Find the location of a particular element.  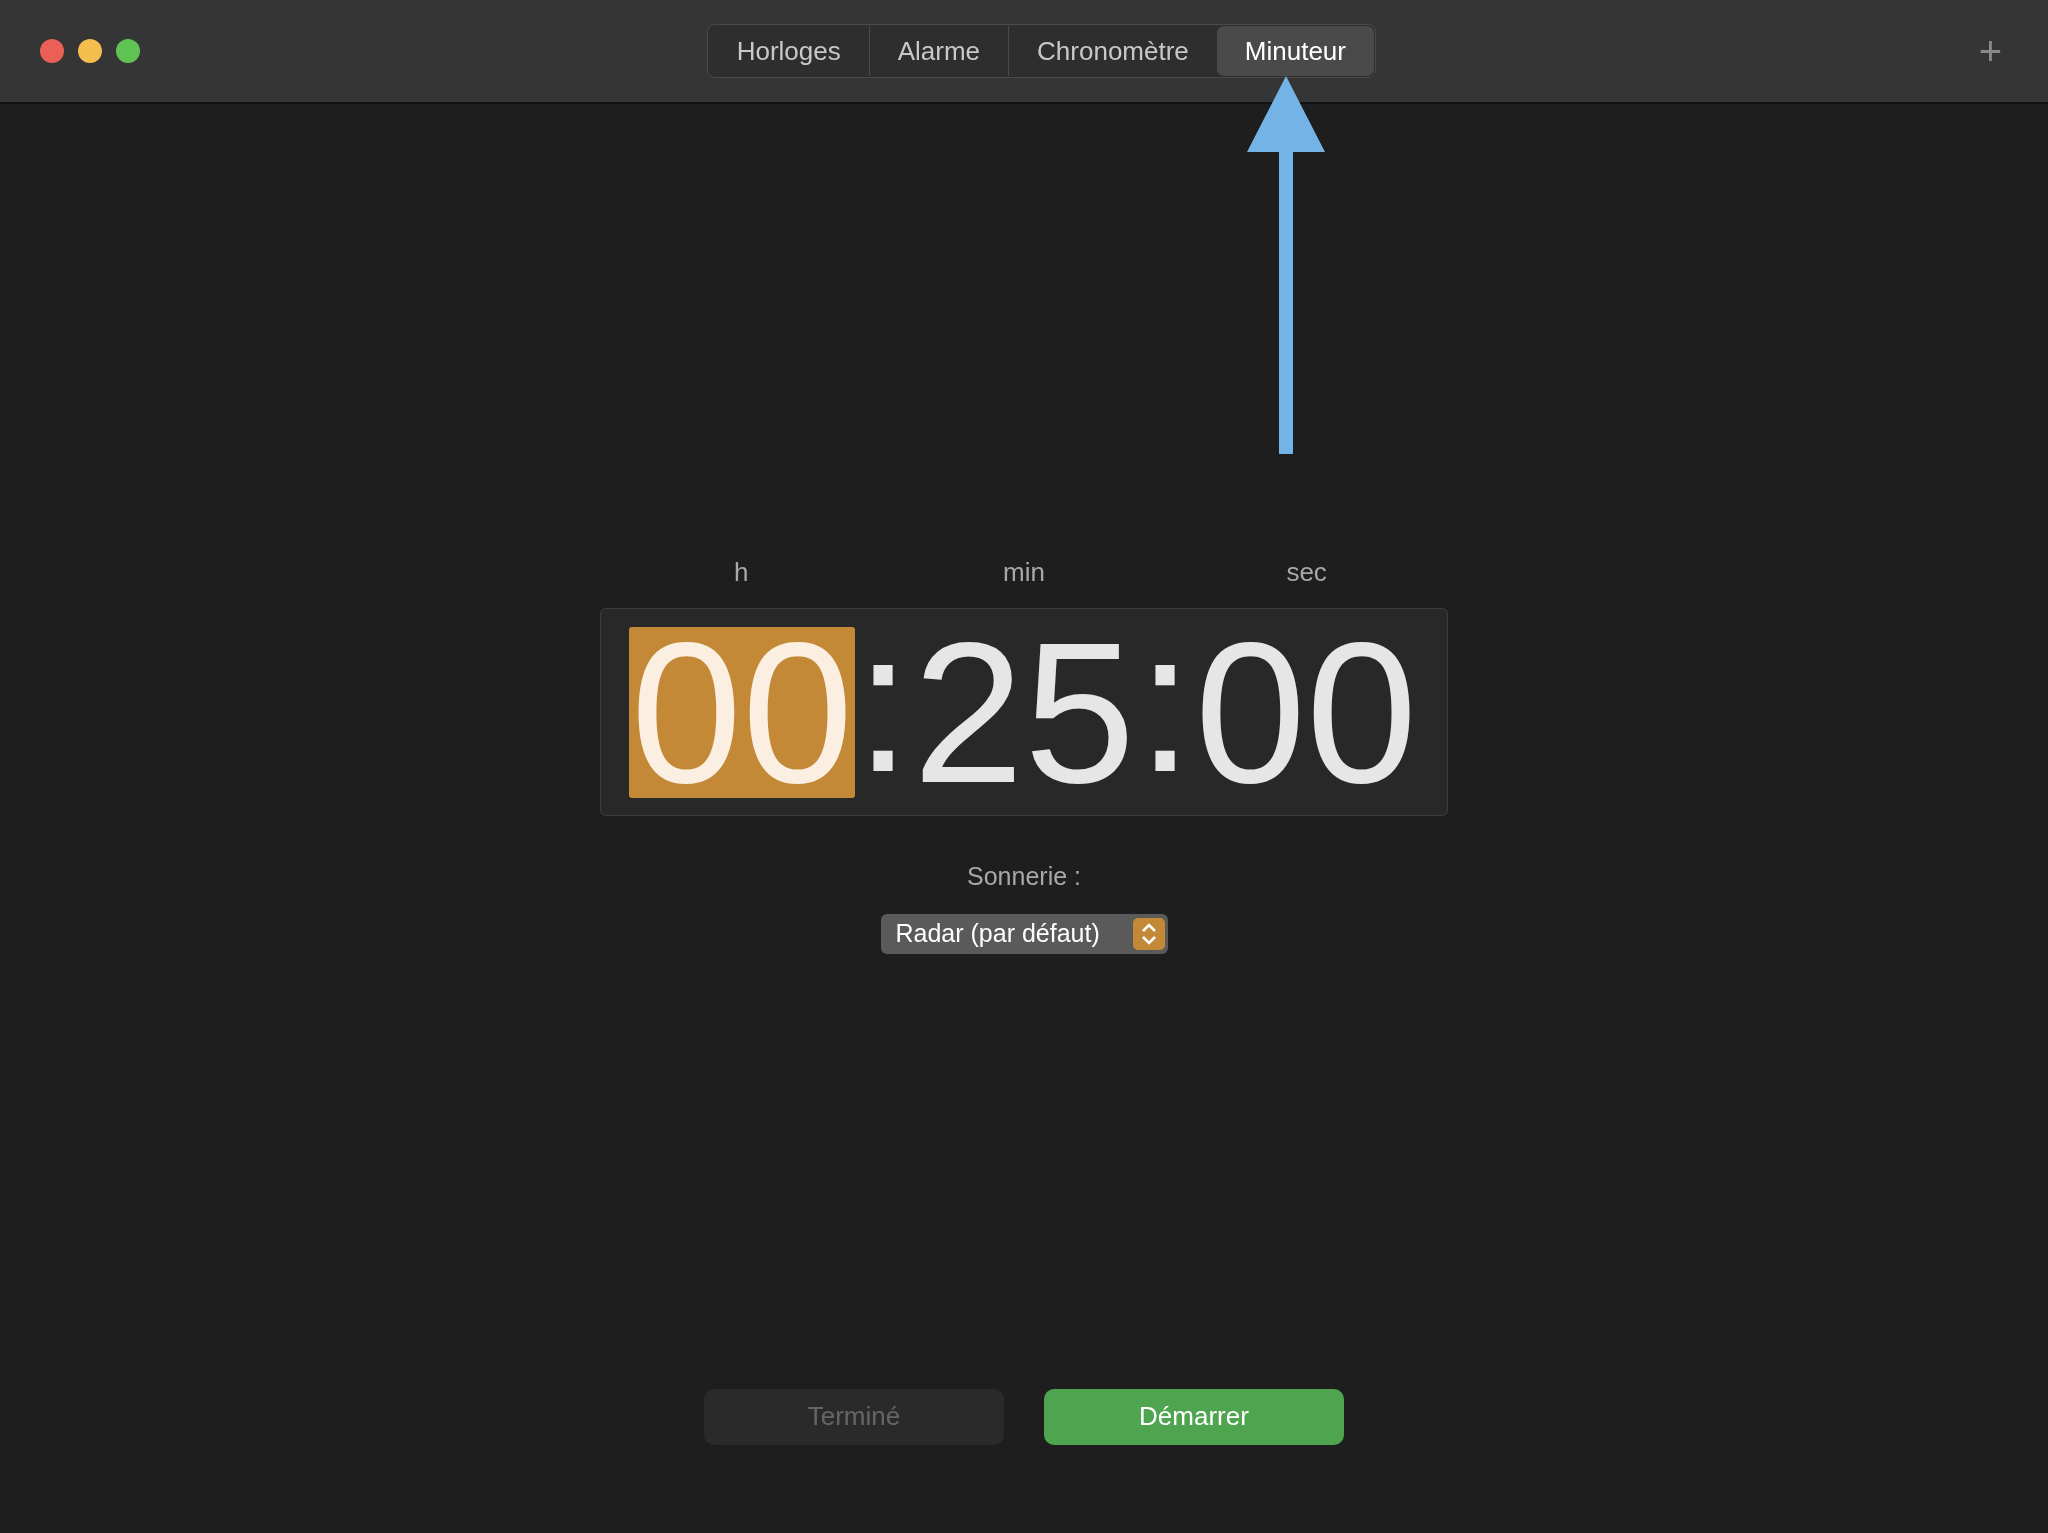

chevron-updown-icon is located at coordinates (1148, 933).